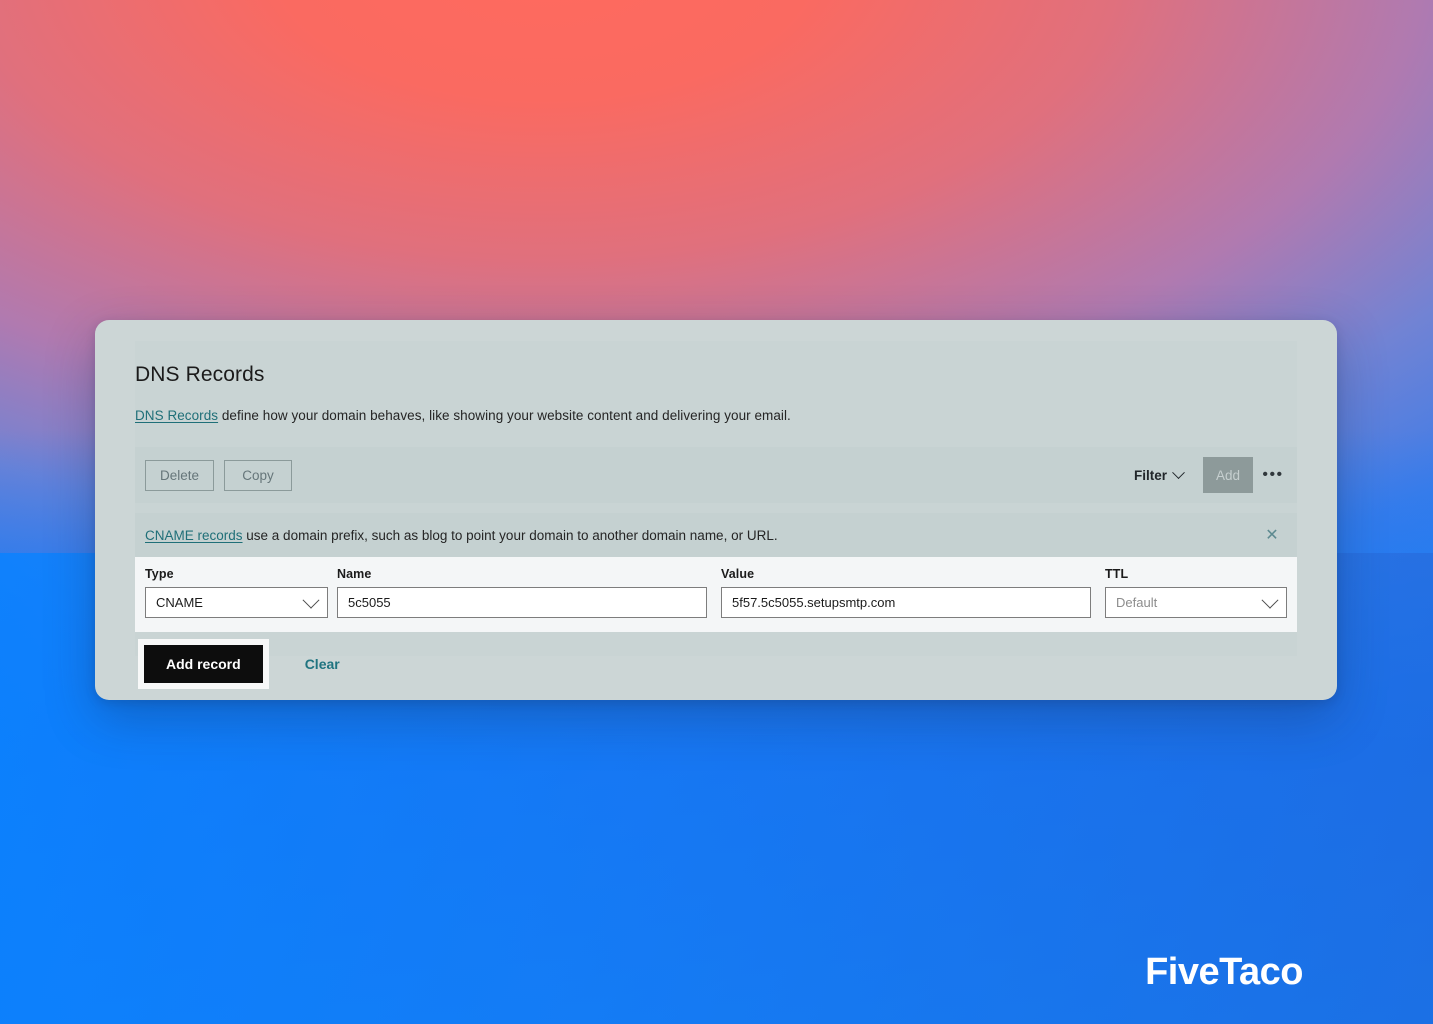 Image resolution: width=1433 pixels, height=1024 pixels. I want to click on copy-button: Copy, so click(258, 475).